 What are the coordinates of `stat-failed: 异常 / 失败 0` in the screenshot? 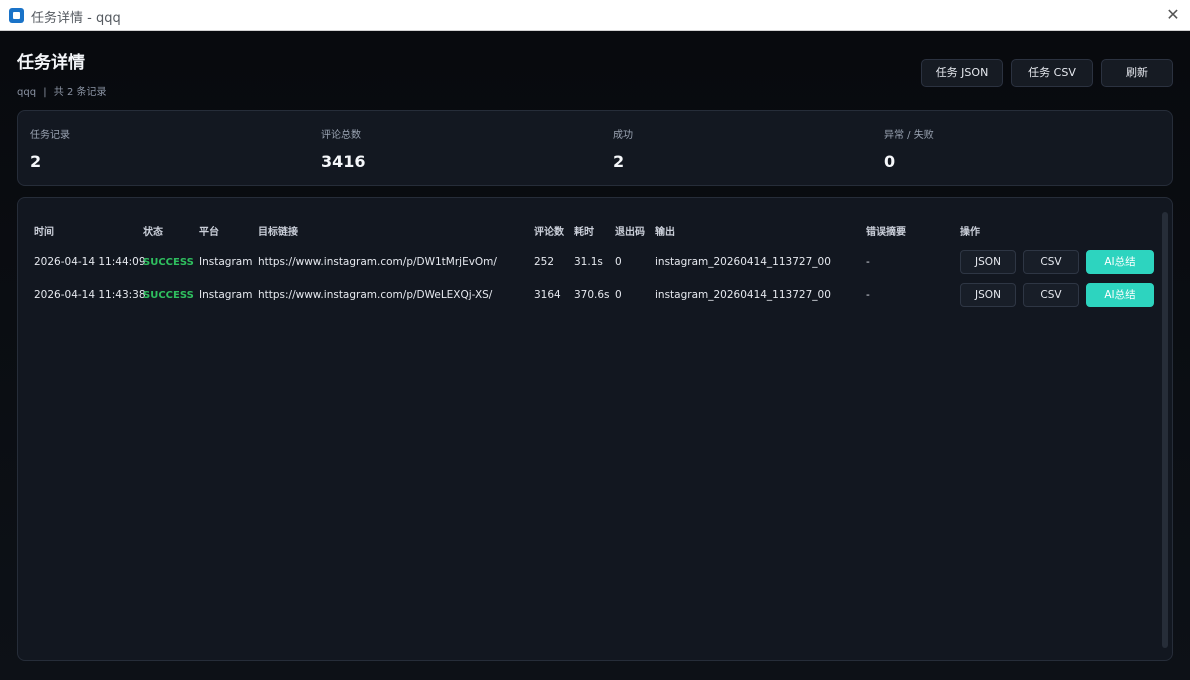 It's located at (909, 148).